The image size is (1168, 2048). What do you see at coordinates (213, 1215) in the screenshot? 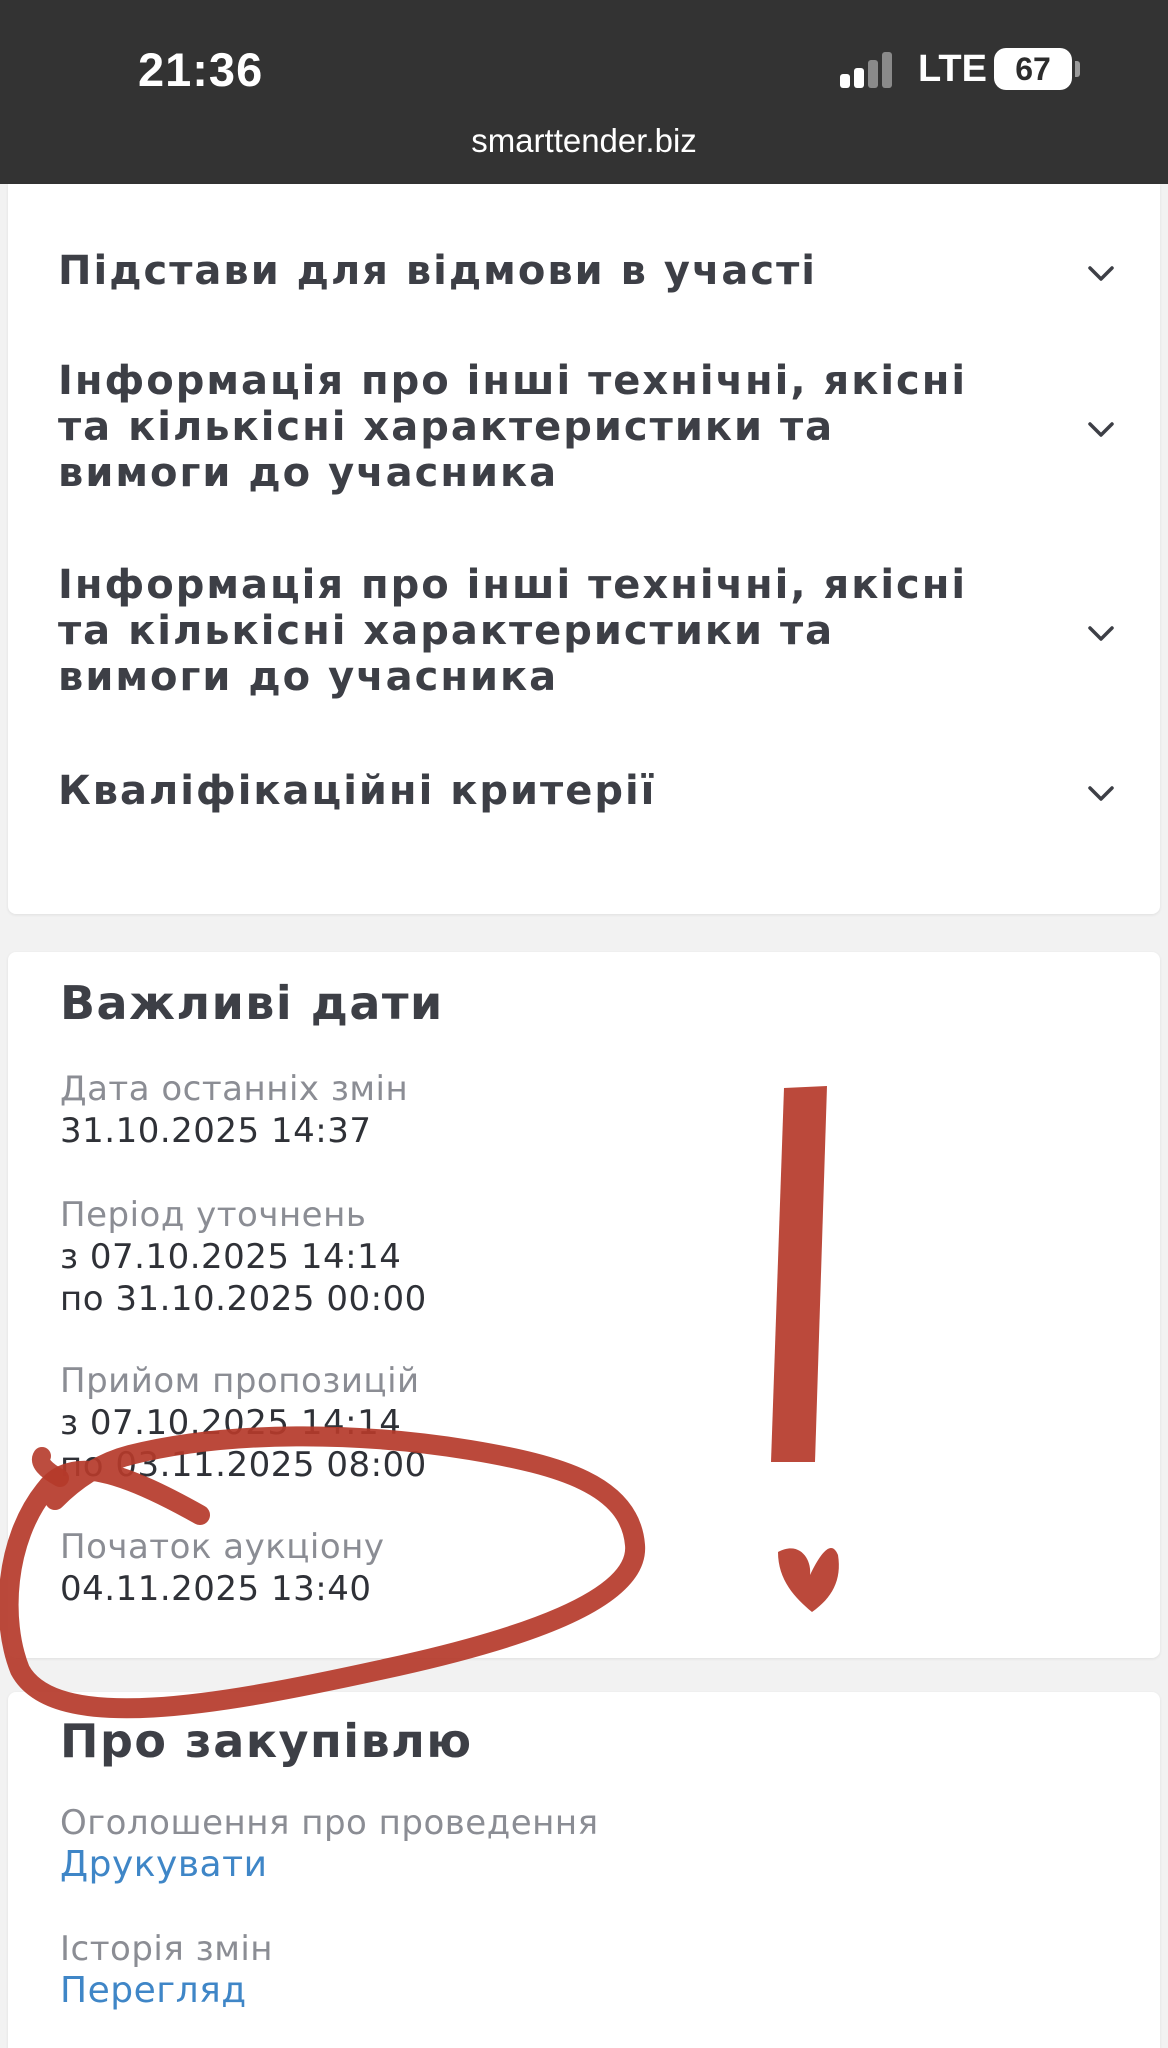
I see `field-label: Період уточнень` at bounding box center [213, 1215].